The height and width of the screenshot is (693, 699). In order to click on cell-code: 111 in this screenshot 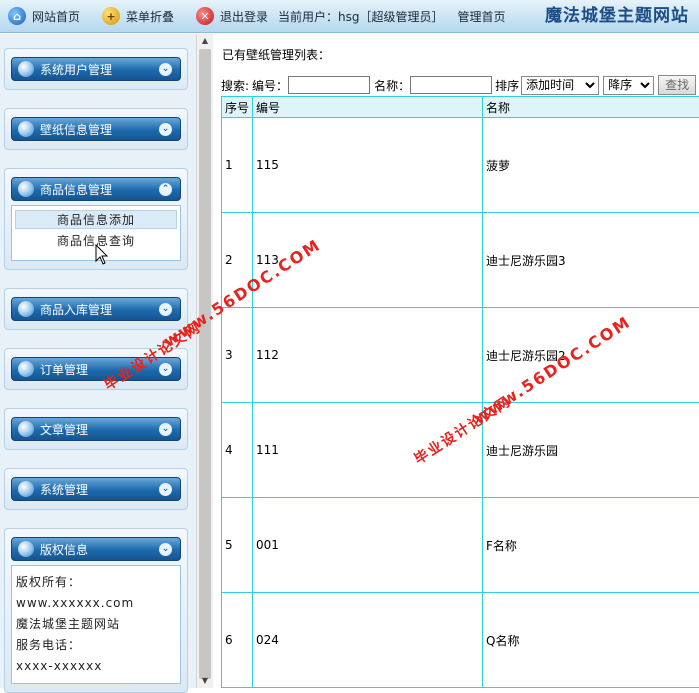, I will do `click(368, 450)`.